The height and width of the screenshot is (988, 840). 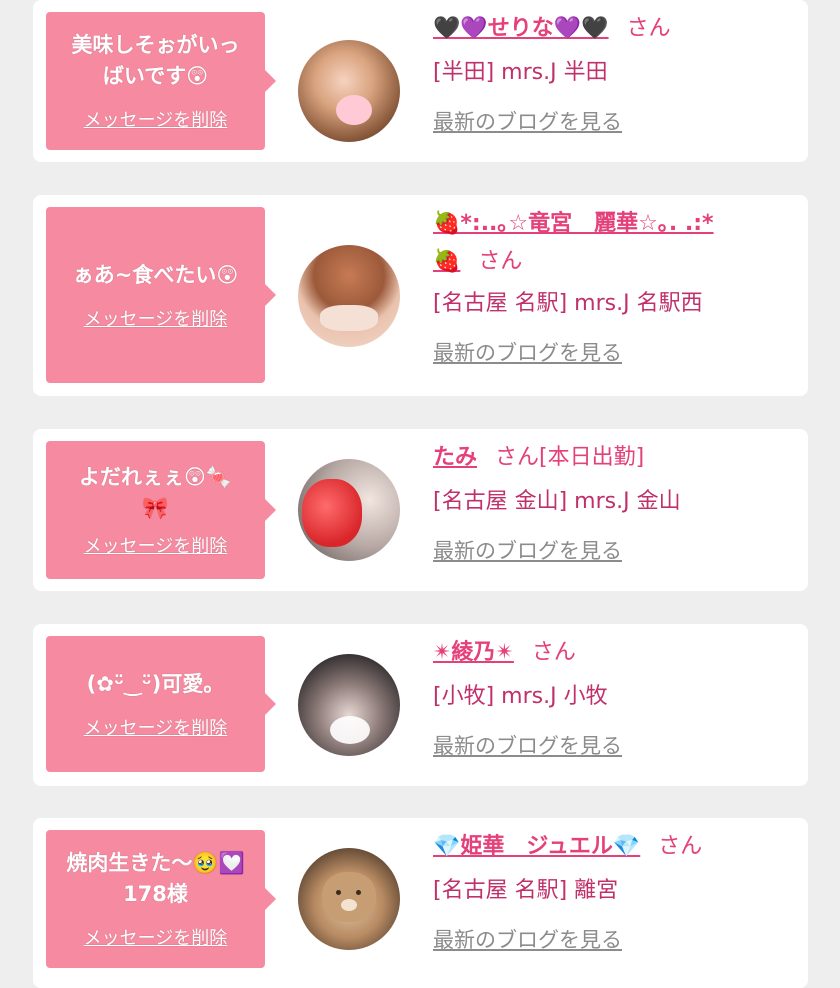 What do you see at coordinates (332, 513) in the screenshot?
I see `strawberry-icon` at bounding box center [332, 513].